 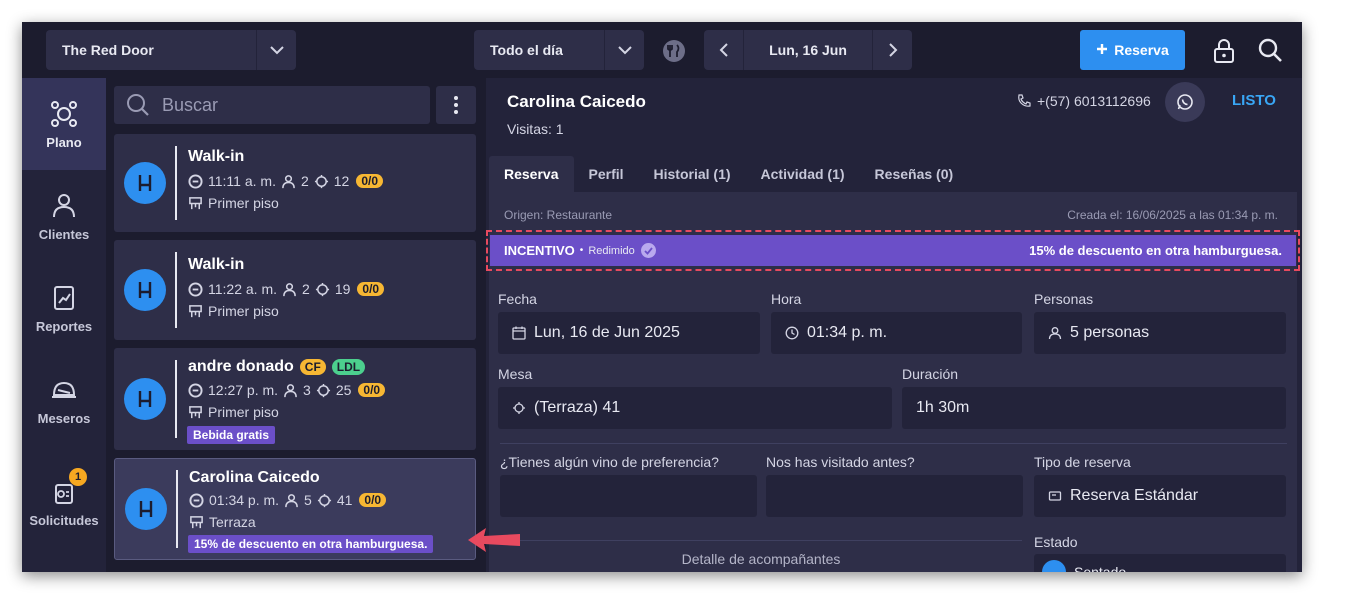 What do you see at coordinates (893, 443) in the screenshot?
I see `section-divider` at bounding box center [893, 443].